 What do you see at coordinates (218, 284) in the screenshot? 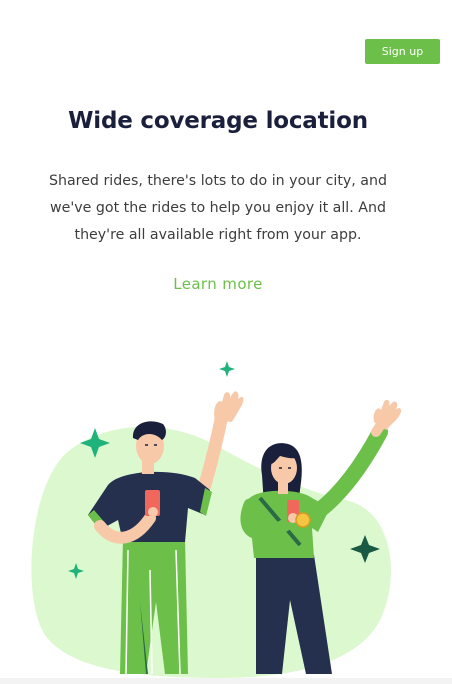
I see `learn-more-link: Learn more` at bounding box center [218, 284].